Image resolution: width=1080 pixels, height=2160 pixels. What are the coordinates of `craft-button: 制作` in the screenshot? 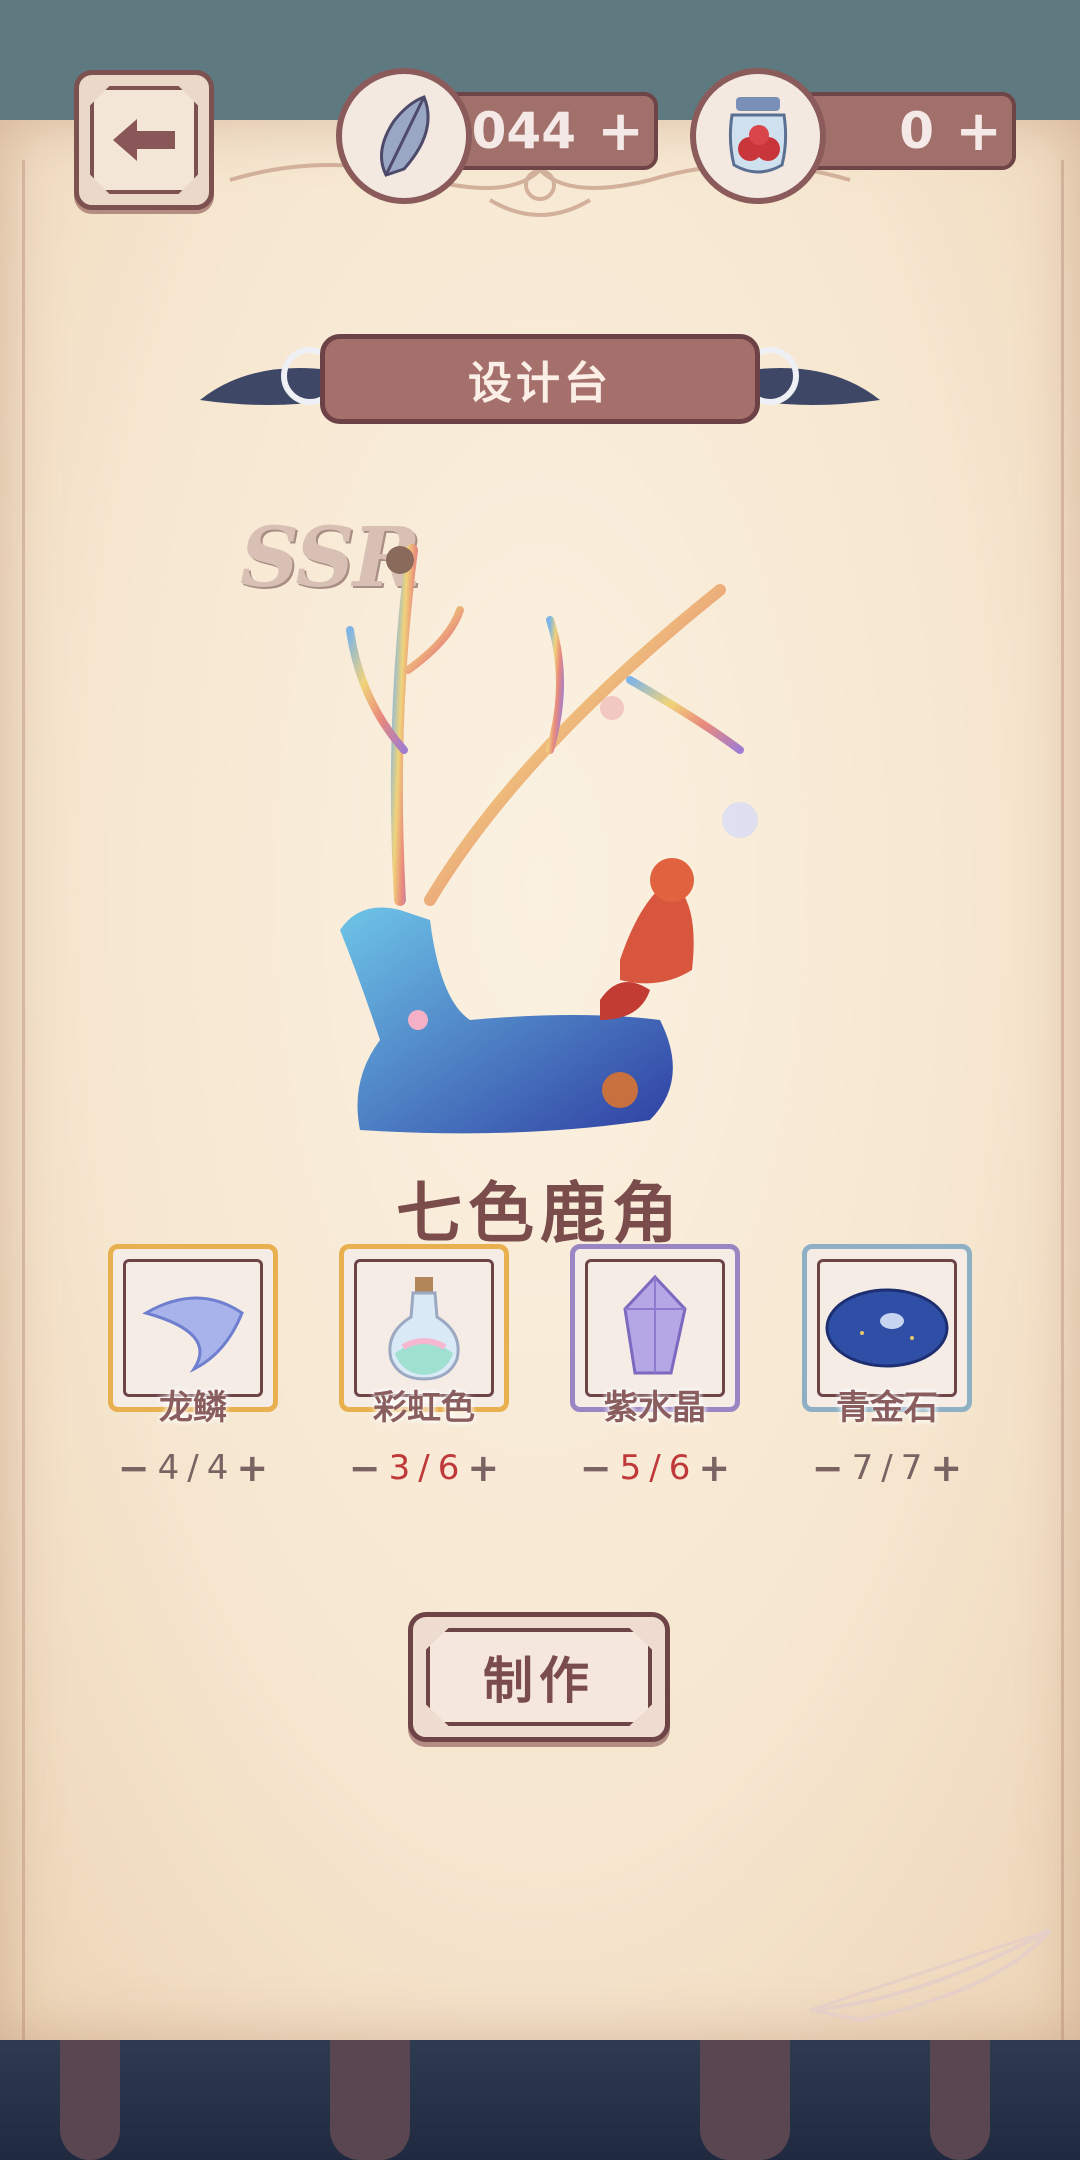 It's located at (539, 1677).